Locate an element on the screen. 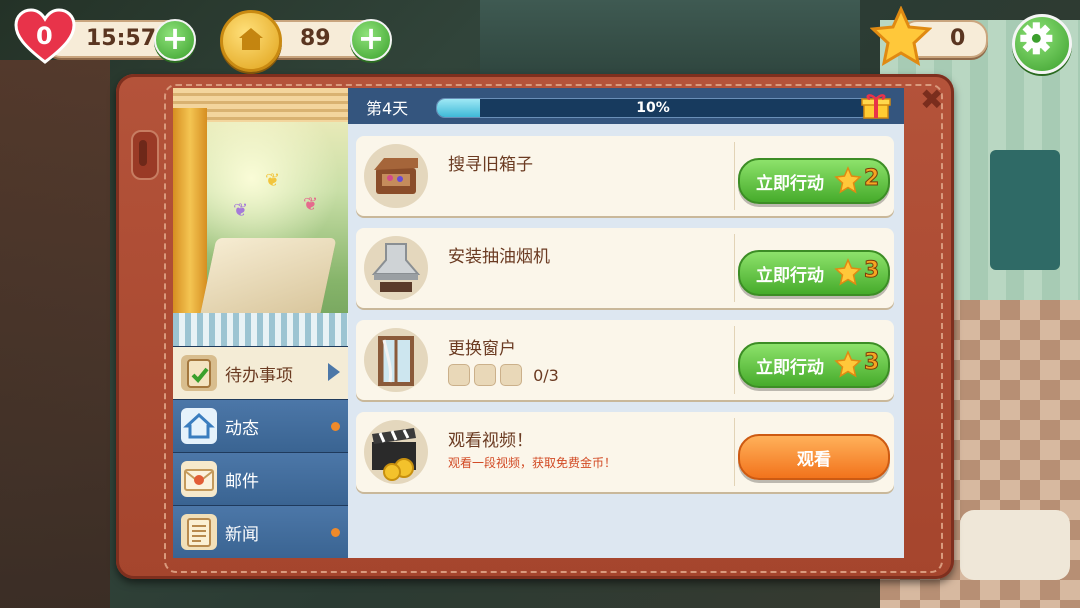 This screenshot has height=608, width=1080. lives-count: 0 is located at coordinates (44, 36).